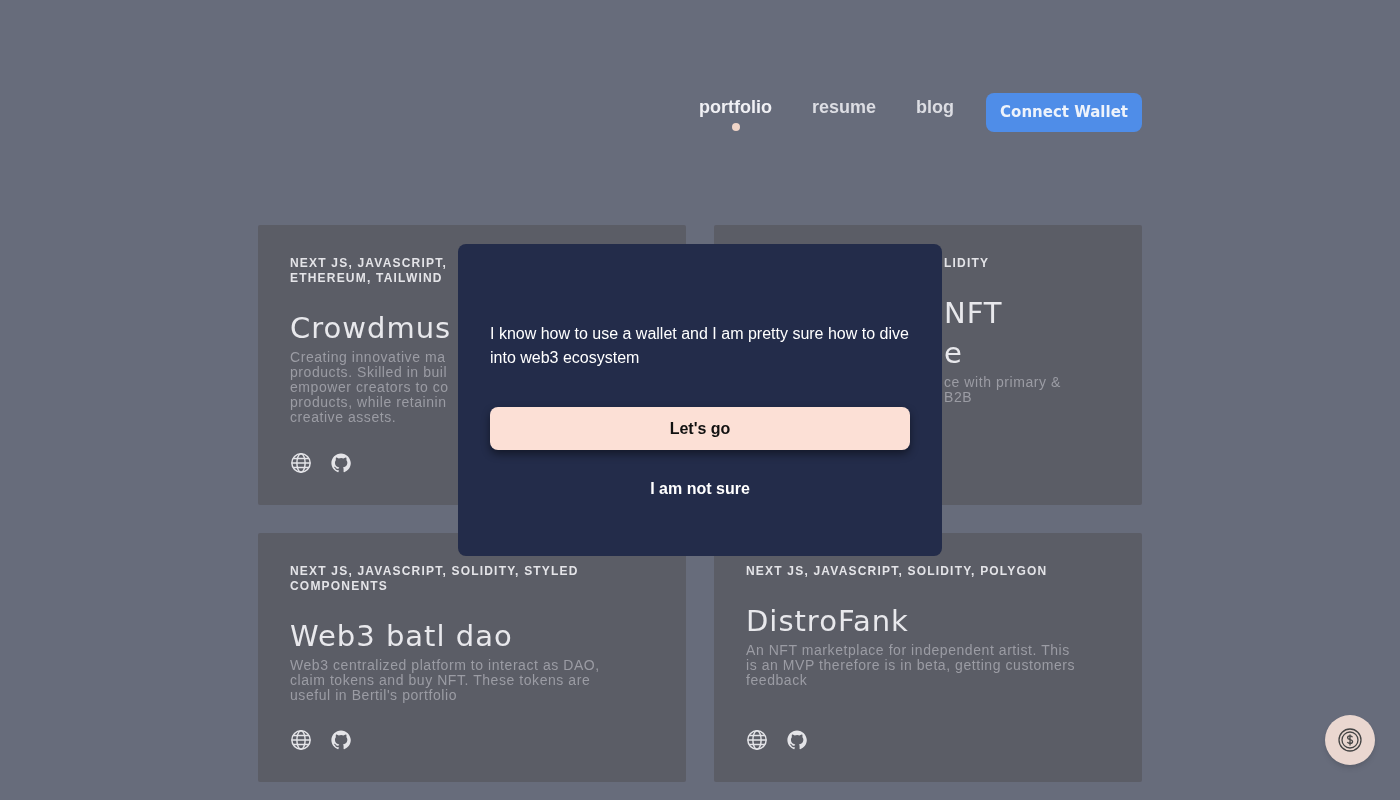 The height and width of the screenshot is (800, 1400). I want to click on nav-link: blog, so click(935, 107).